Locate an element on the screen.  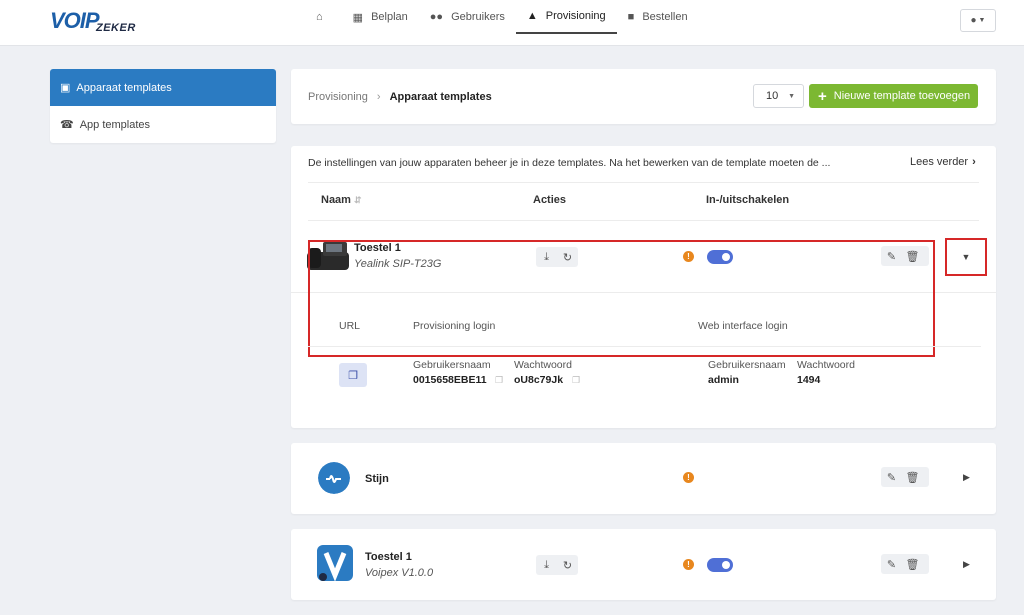
read-more-link: Lees verder › is located at coordinates (943, 162).